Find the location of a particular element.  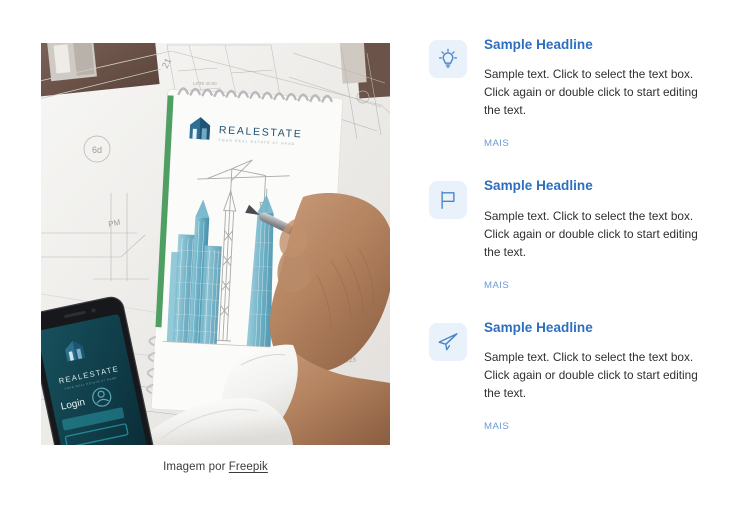

freepik-credit-link: Freepik is located at coordinates (248, 467).